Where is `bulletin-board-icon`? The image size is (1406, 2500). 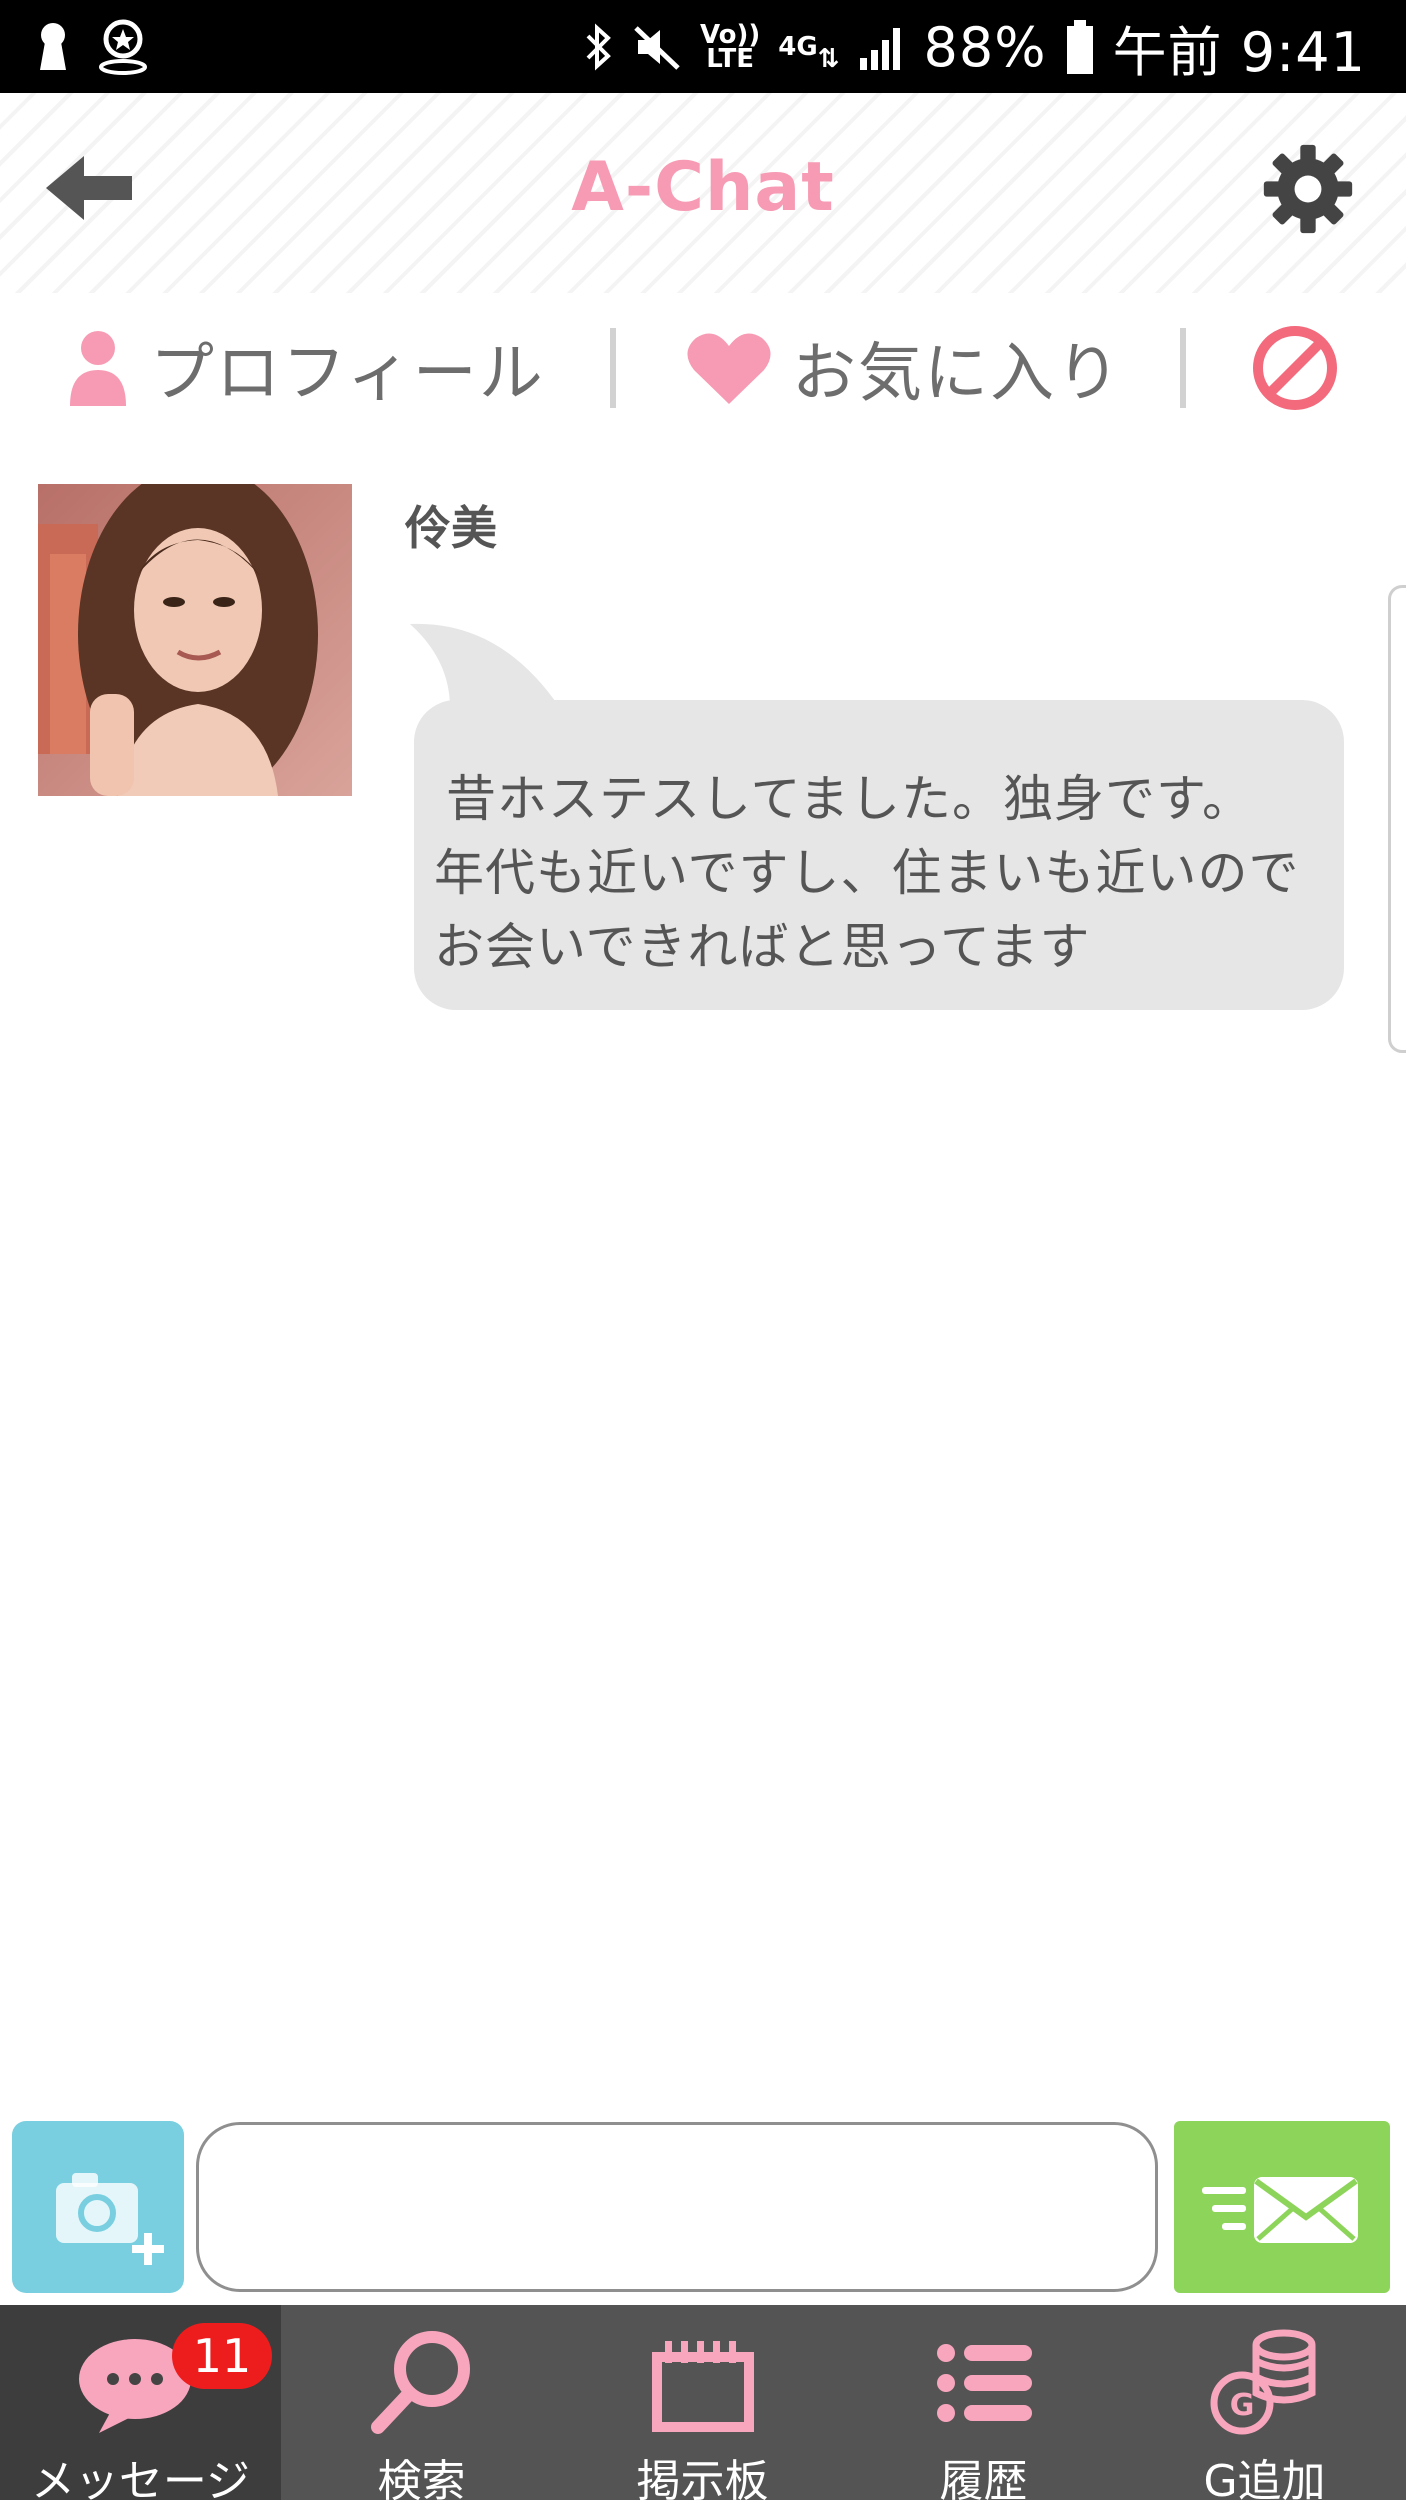
bulletin-board-icon is located at coordinates (702, 2386).